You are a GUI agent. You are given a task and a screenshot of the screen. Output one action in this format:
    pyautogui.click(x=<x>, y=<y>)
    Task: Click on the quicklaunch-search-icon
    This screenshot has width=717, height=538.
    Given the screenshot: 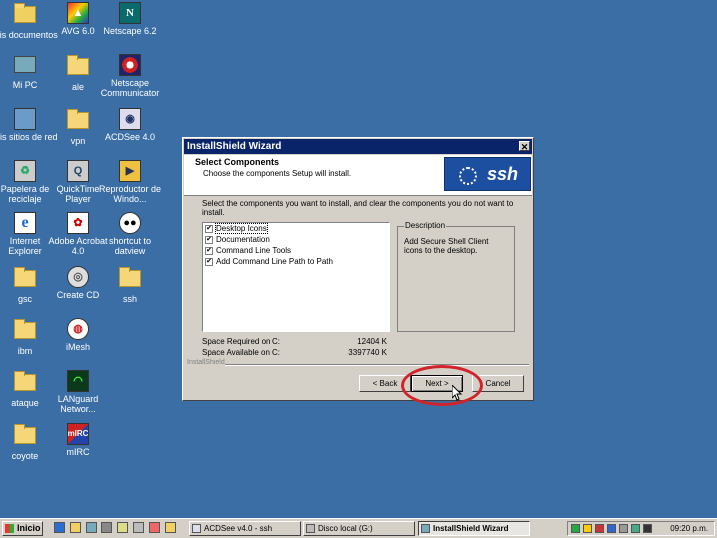 What is the action you would take?
    pyautogui.click(x=122, y=527)
    